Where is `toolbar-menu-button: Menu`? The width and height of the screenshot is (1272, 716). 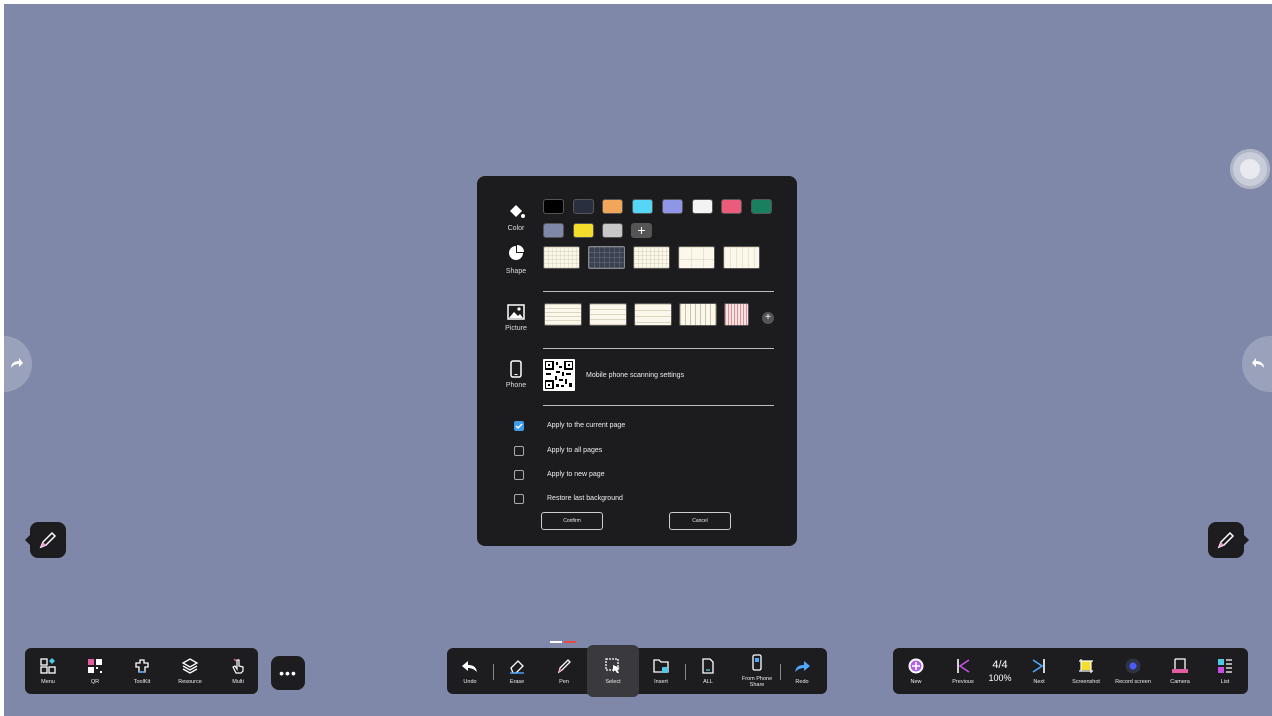 toolbar-menu-button: Menu is located at coordinates (48, 671).